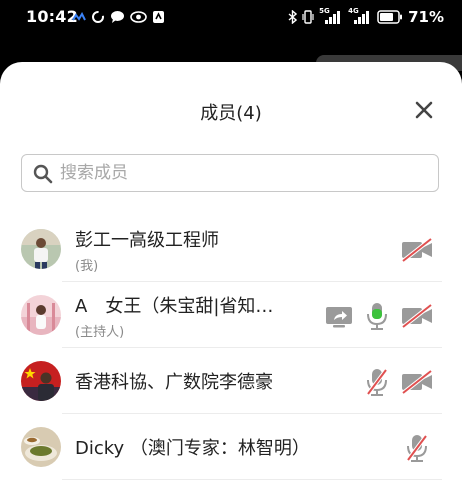  What do you see at coordinates (98, 17) in the screenshot?
I see `sync-icon` at bounding box center [98, 17].